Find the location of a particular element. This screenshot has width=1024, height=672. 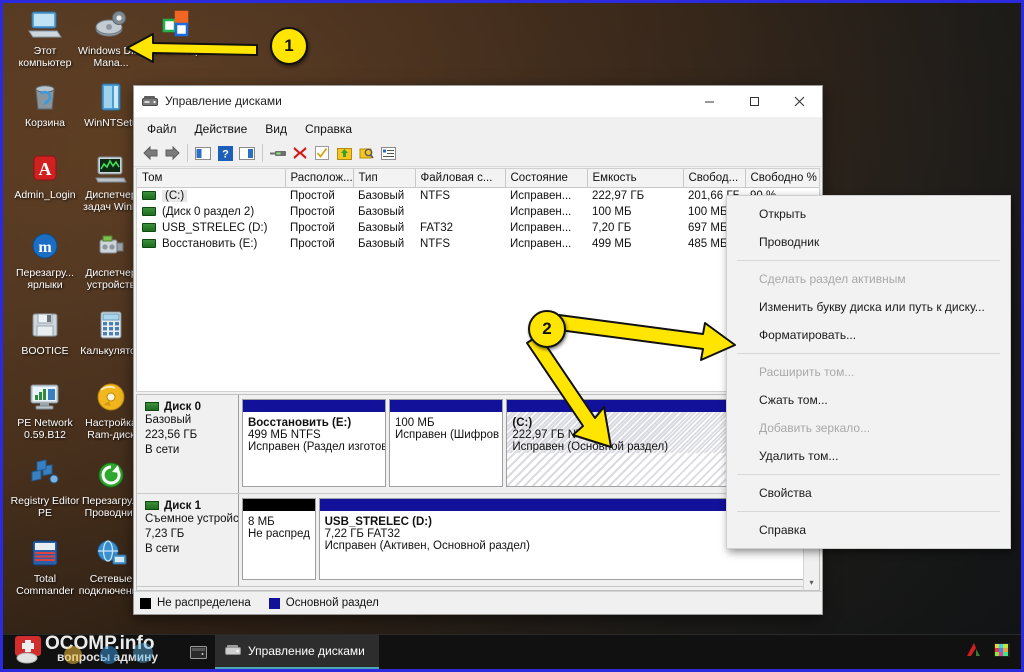

registry-icon is located at coordinates (45, 476).